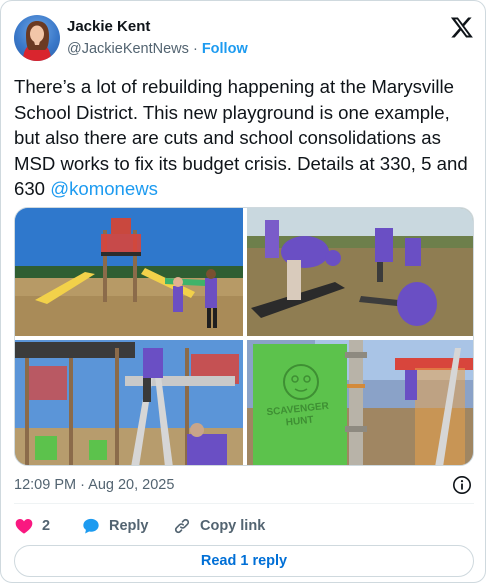 This screenshot has width=487, height=584. What do you see at coordinates (91, 526) in the screenshot?
I see `reply-bubble-icon` at bounding box center [91, 526].